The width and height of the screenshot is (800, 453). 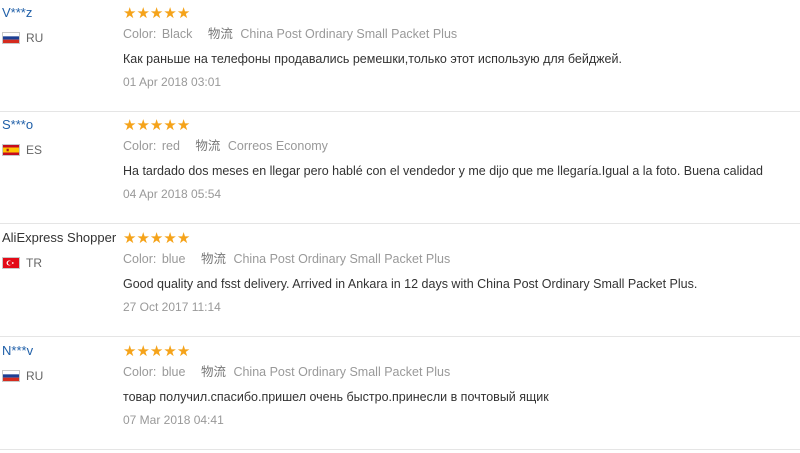 What do you see at coordinates (177, 34) in the screenshot?
I see `color-value: Black` at bounding box center [177, 34].